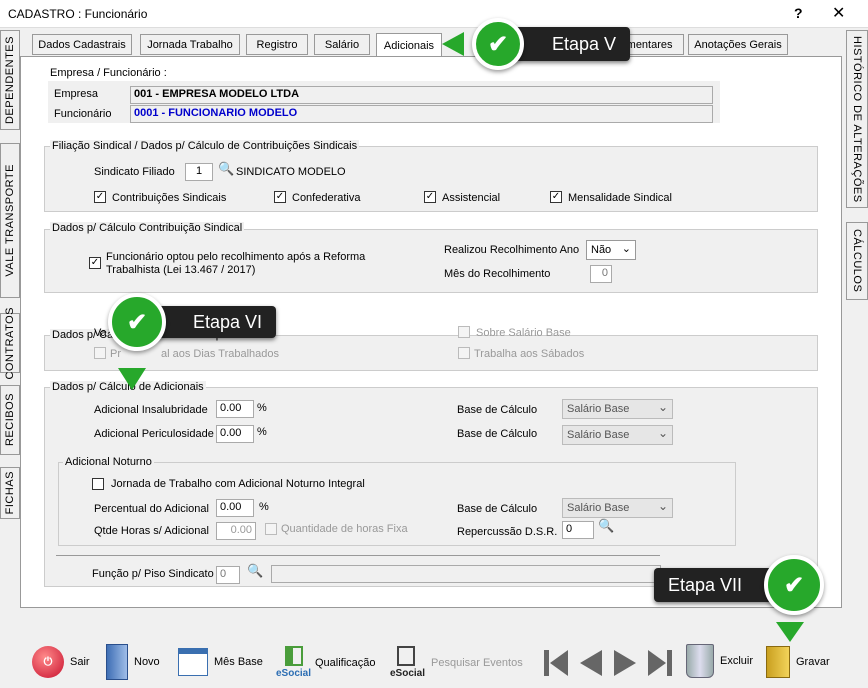 This screenshot has height=688, width=868. I want to click on next-icon, so click(625, 663).